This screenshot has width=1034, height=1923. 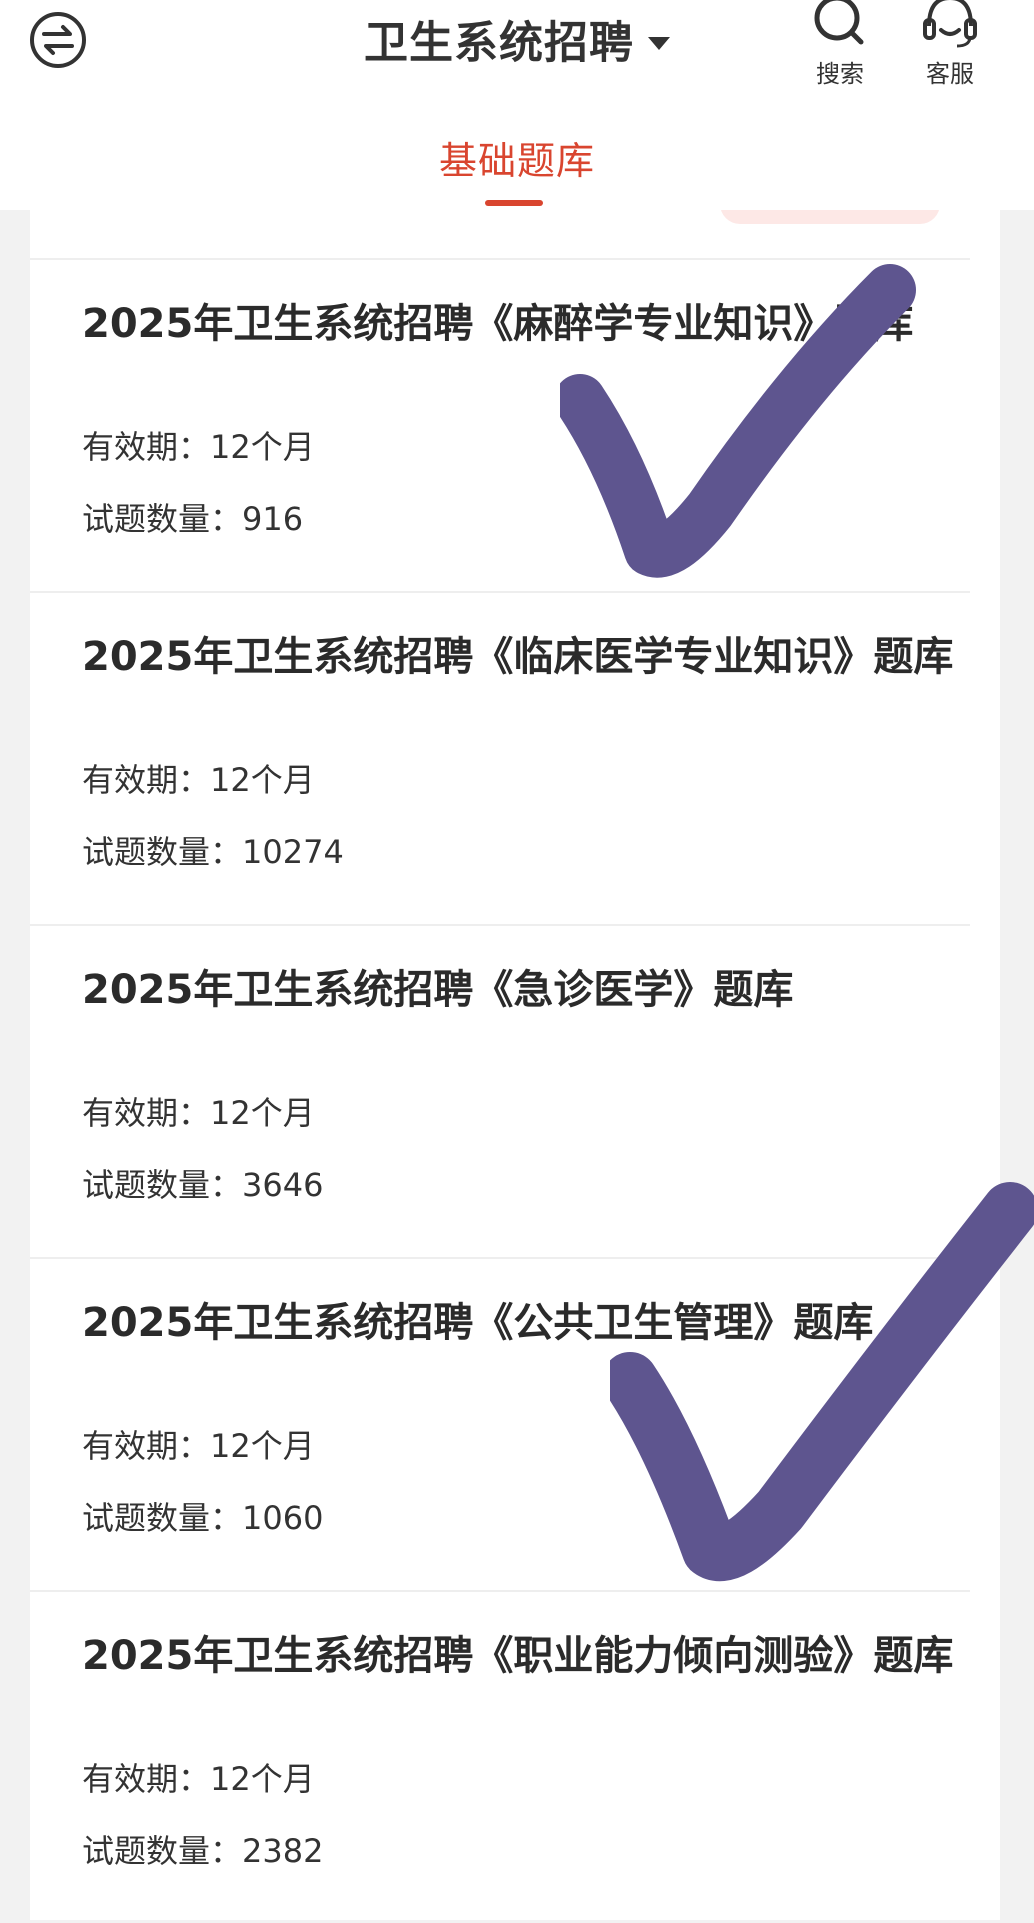 I want to click on tab-basic-question-bank: 基础题库, so click(x=517, y=157).